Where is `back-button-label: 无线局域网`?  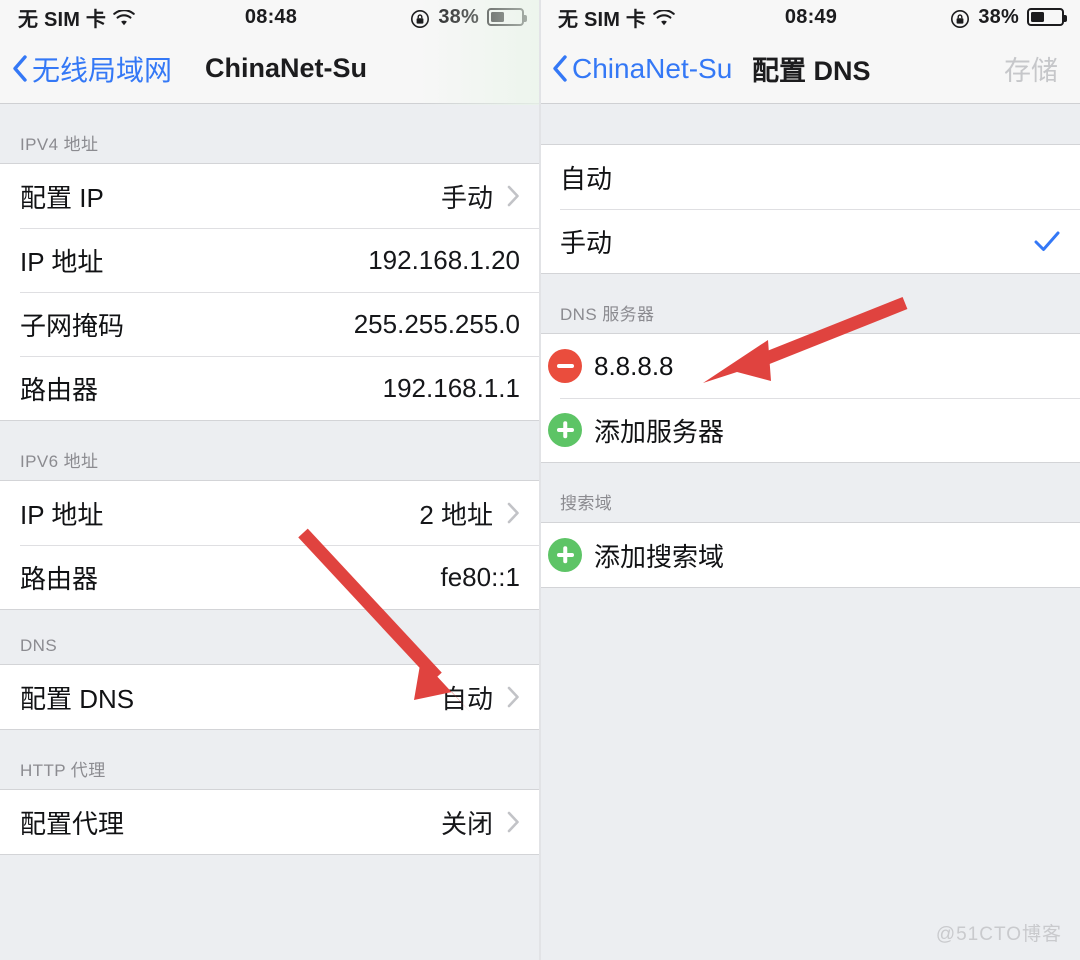 back-button-label: 无线局域网 is located at coordinates (102, 70).